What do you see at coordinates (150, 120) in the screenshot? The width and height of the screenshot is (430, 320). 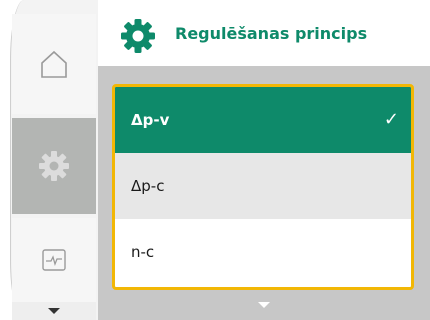 I see `option-label: Δp-v` at bounding box center [150, 120].